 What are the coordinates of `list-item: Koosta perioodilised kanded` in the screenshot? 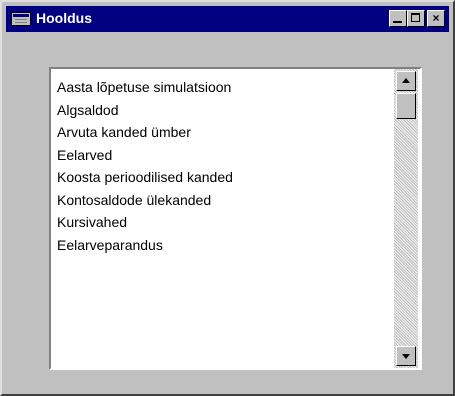 It's located at (145, 177).